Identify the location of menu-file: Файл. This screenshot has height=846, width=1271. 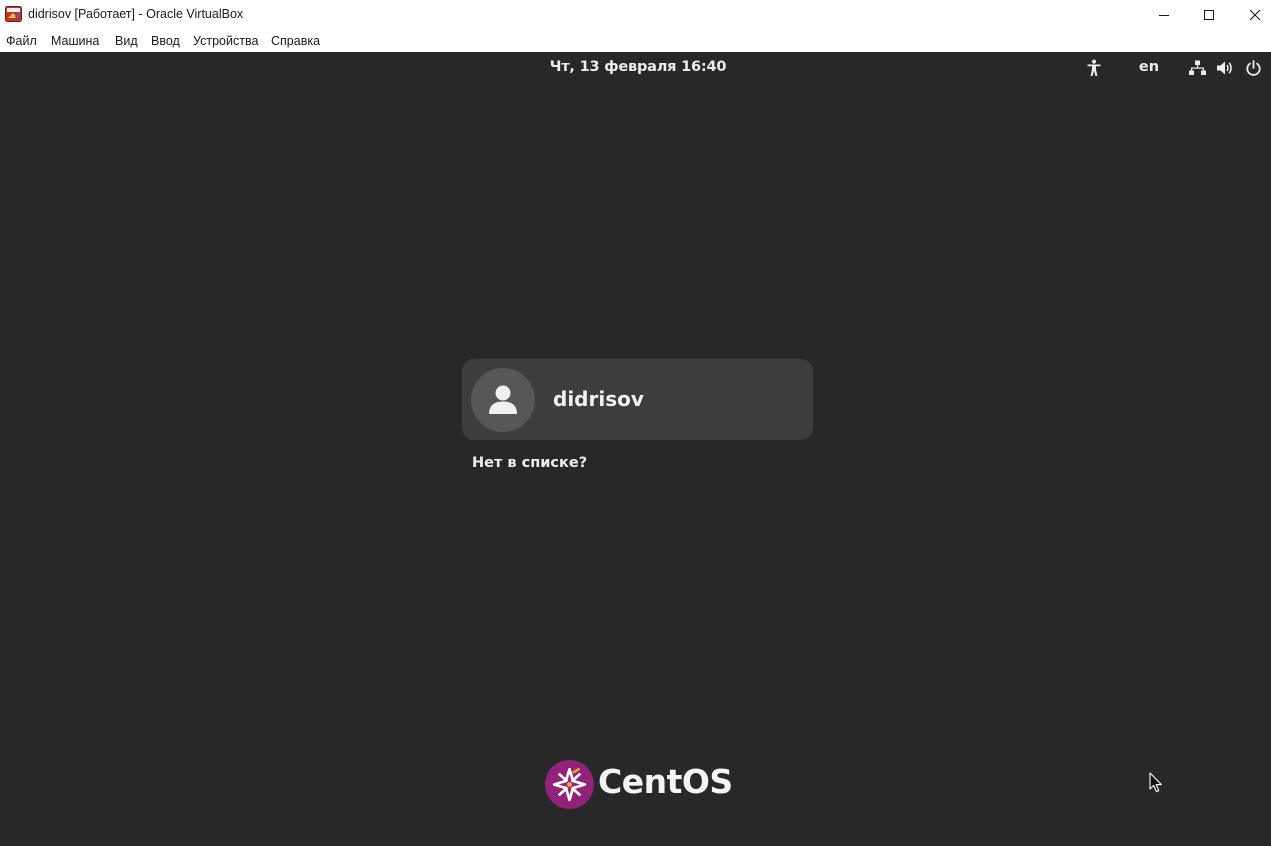
(21, 41).